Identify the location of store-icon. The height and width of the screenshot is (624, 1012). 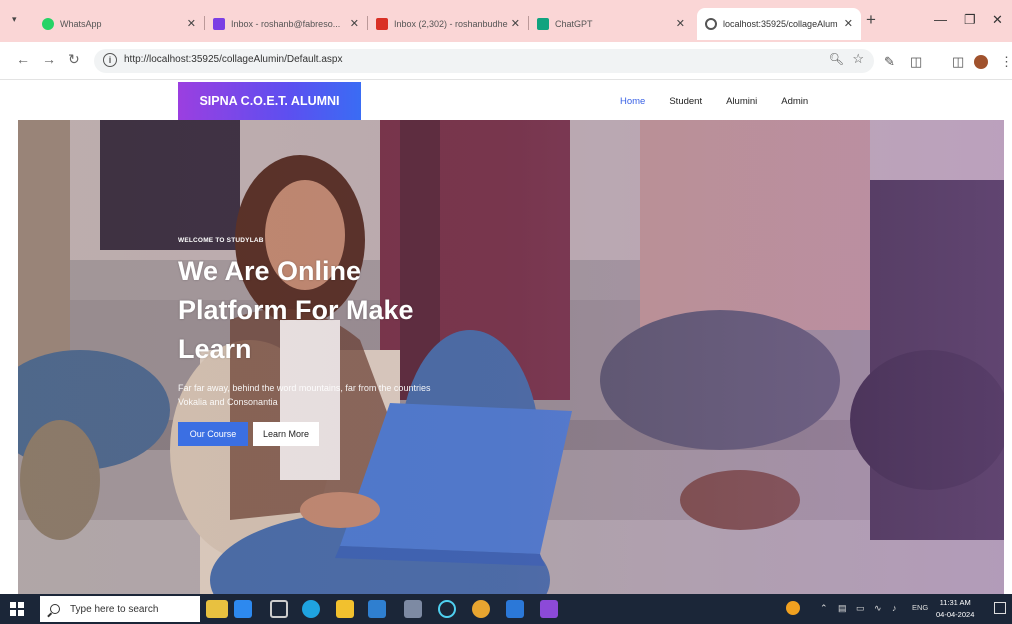
(377, 609).